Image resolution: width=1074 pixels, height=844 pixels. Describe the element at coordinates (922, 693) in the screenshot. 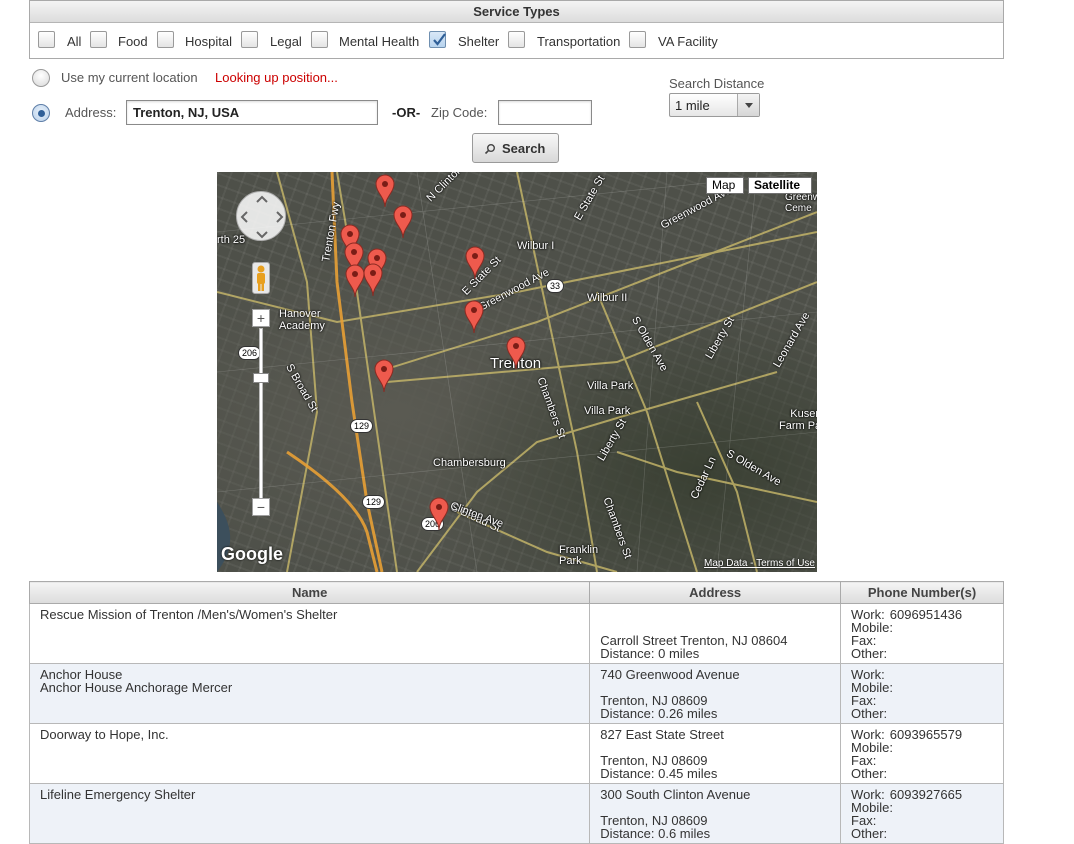

I see `result-phone-cell: Work: Mobile: Fax: Other:` at that location.